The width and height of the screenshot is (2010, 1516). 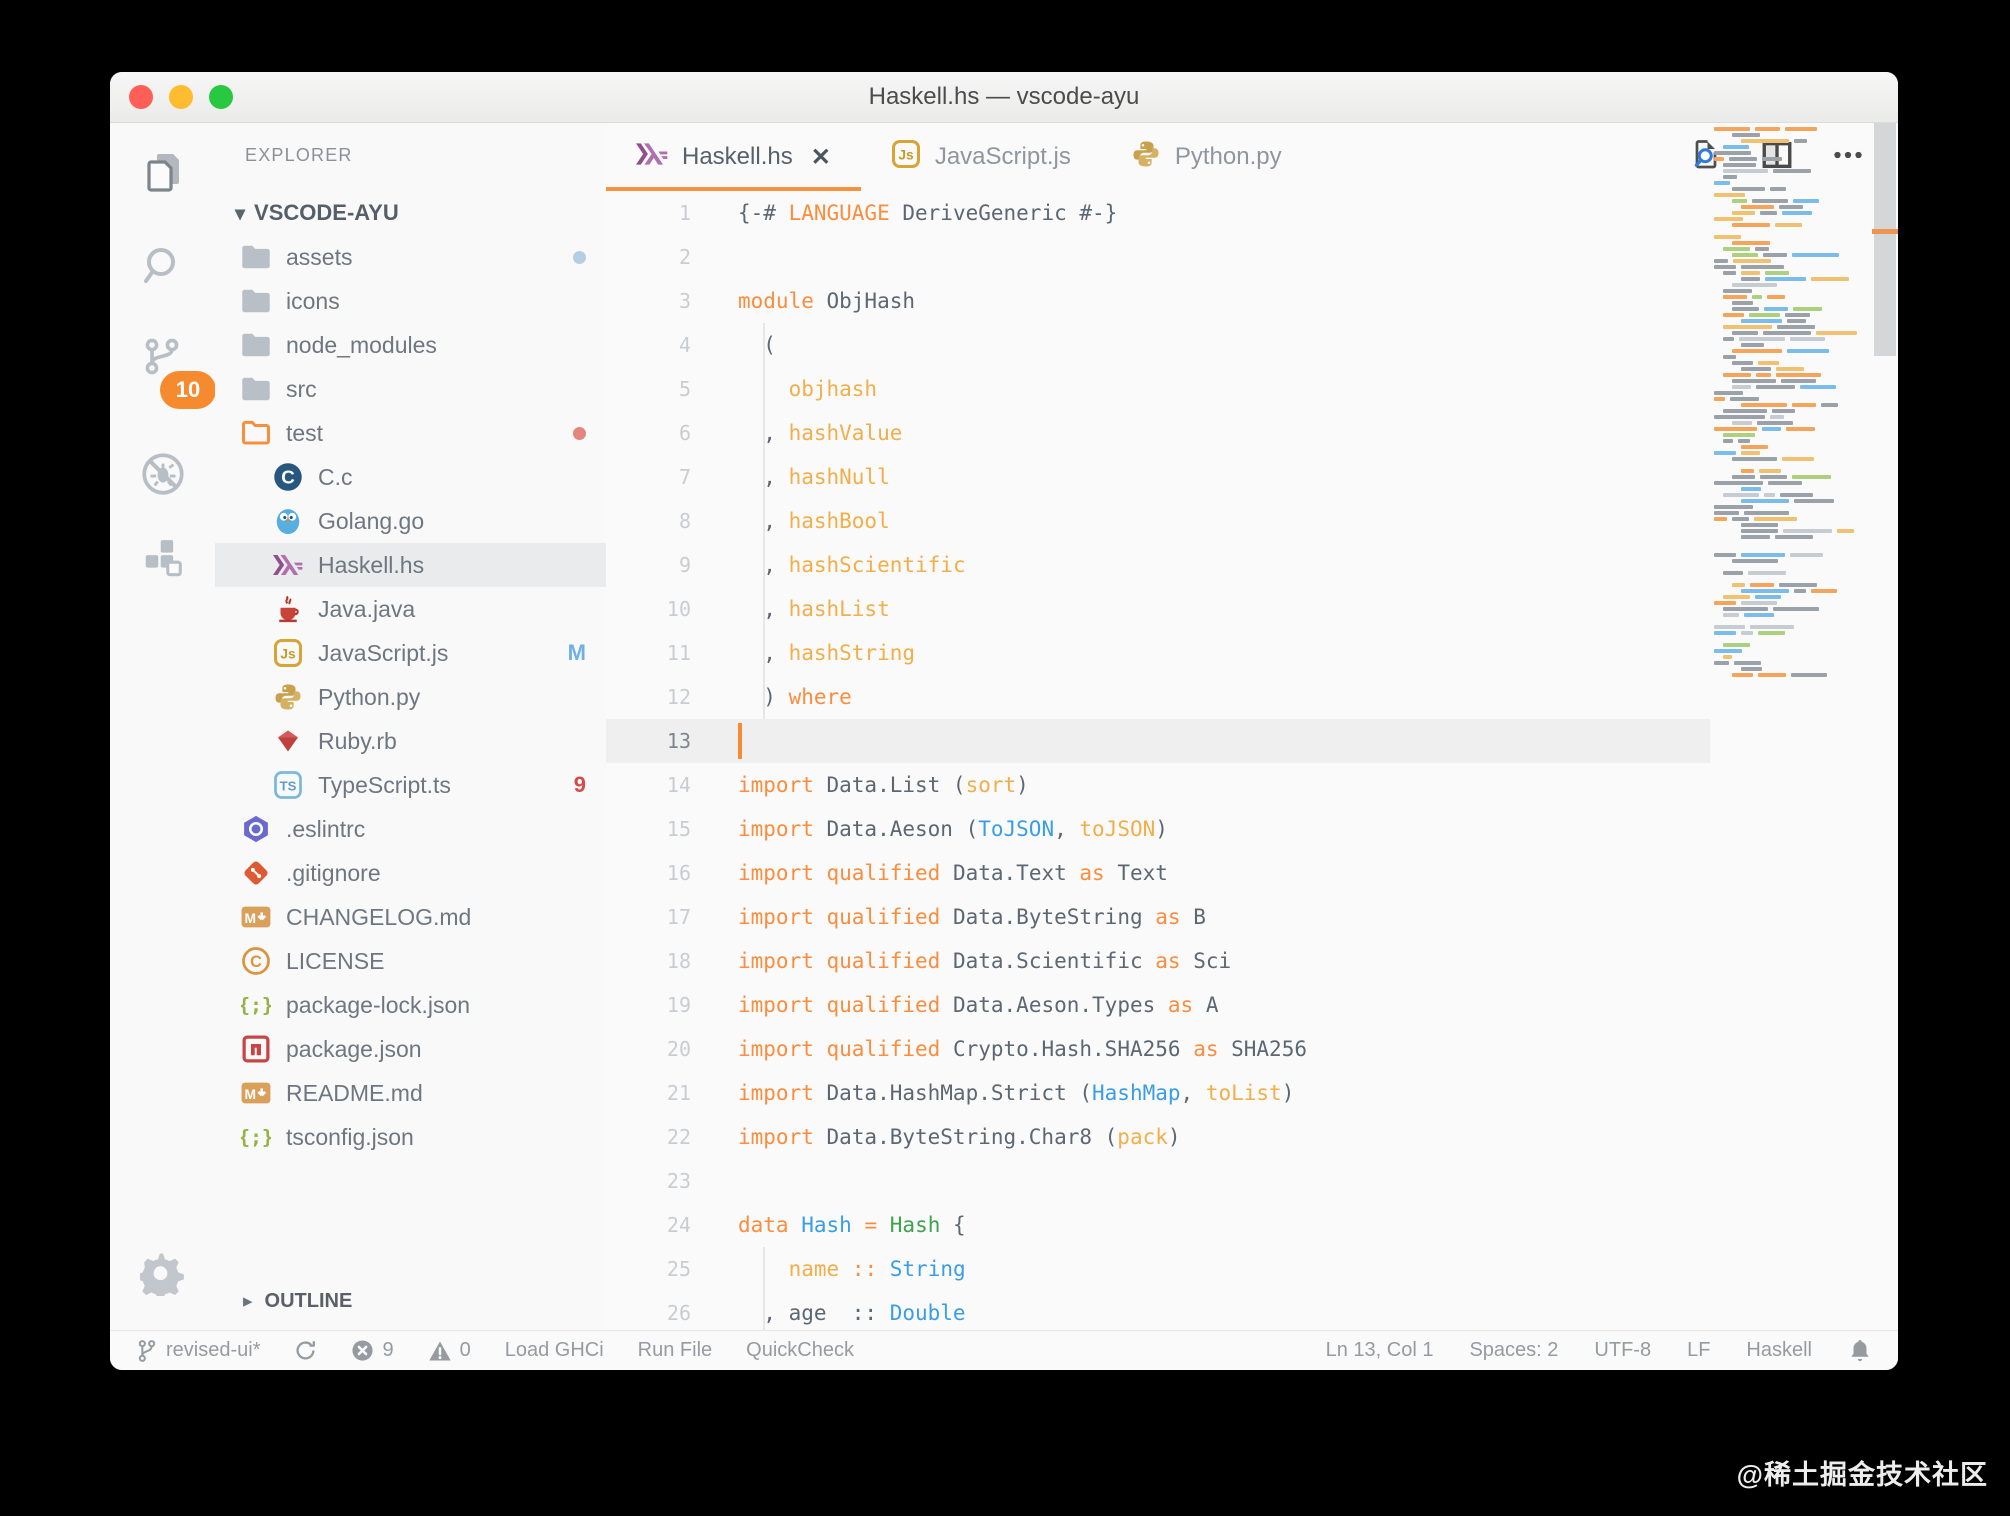 What do you see at coordinates (410, 873) in the screenshot?
I see `tree-item-gitignore: .gitignore` at bounding box center [410, 873].